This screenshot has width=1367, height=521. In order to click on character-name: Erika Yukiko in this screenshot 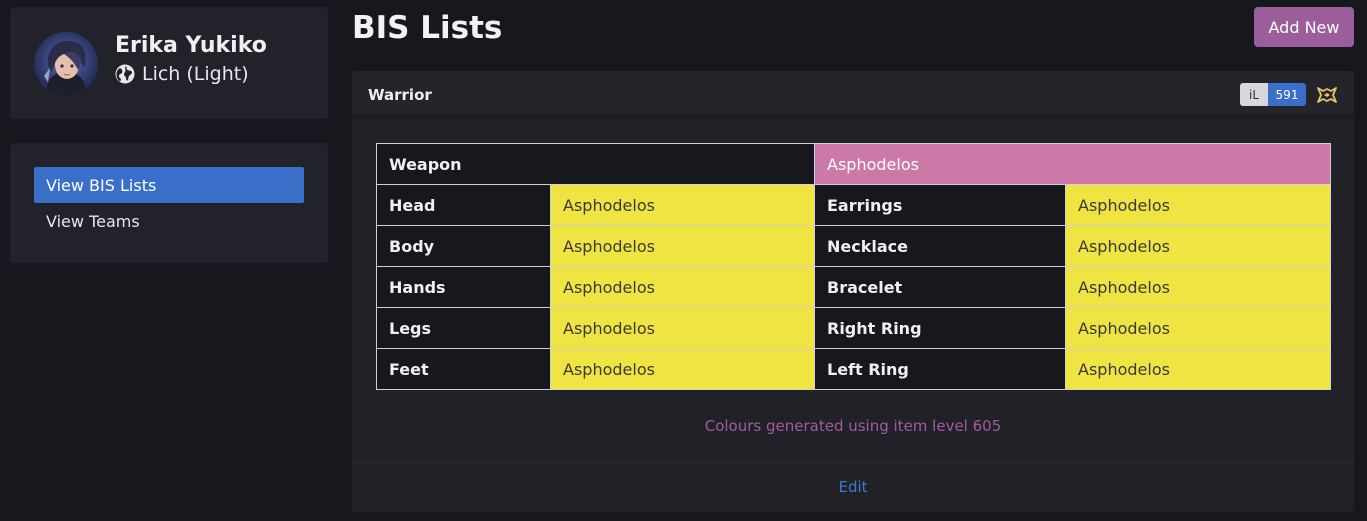, I will do `click(191, 45)`.